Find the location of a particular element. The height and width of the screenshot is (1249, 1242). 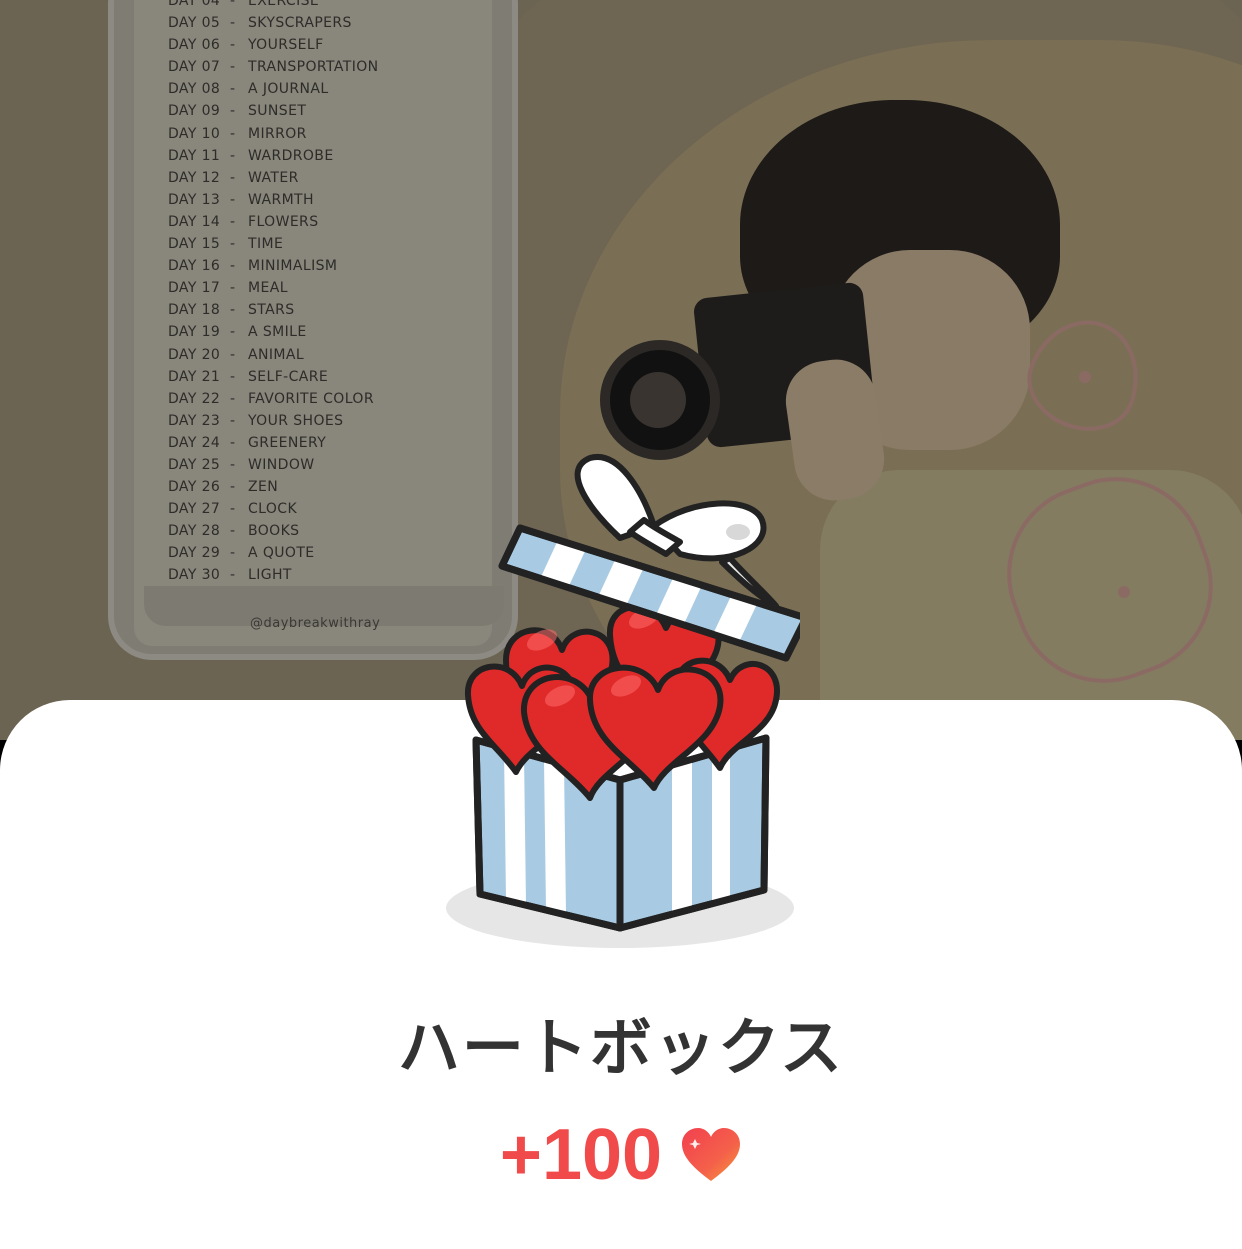

reward-amount-row: +100 is located at coordinates (621, 1154).